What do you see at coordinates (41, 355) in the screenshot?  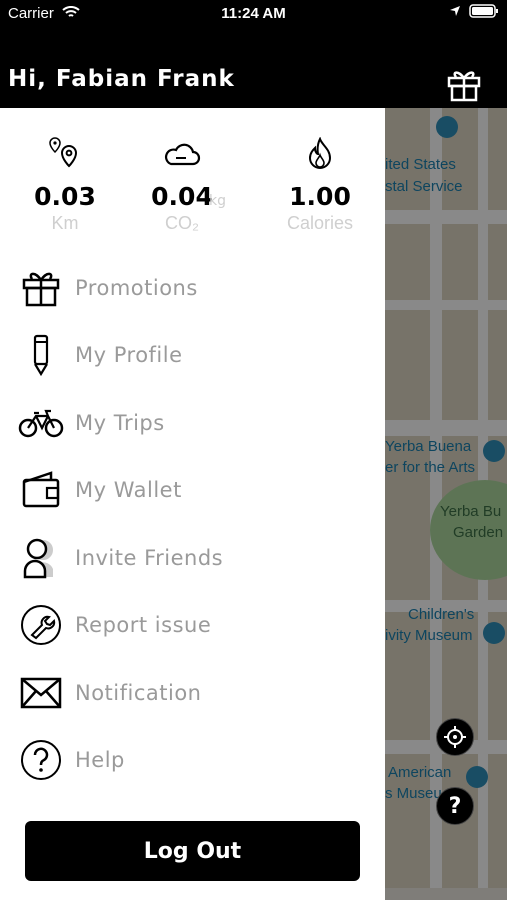 I see `pencil-icon` at bounding box center [41, 355].